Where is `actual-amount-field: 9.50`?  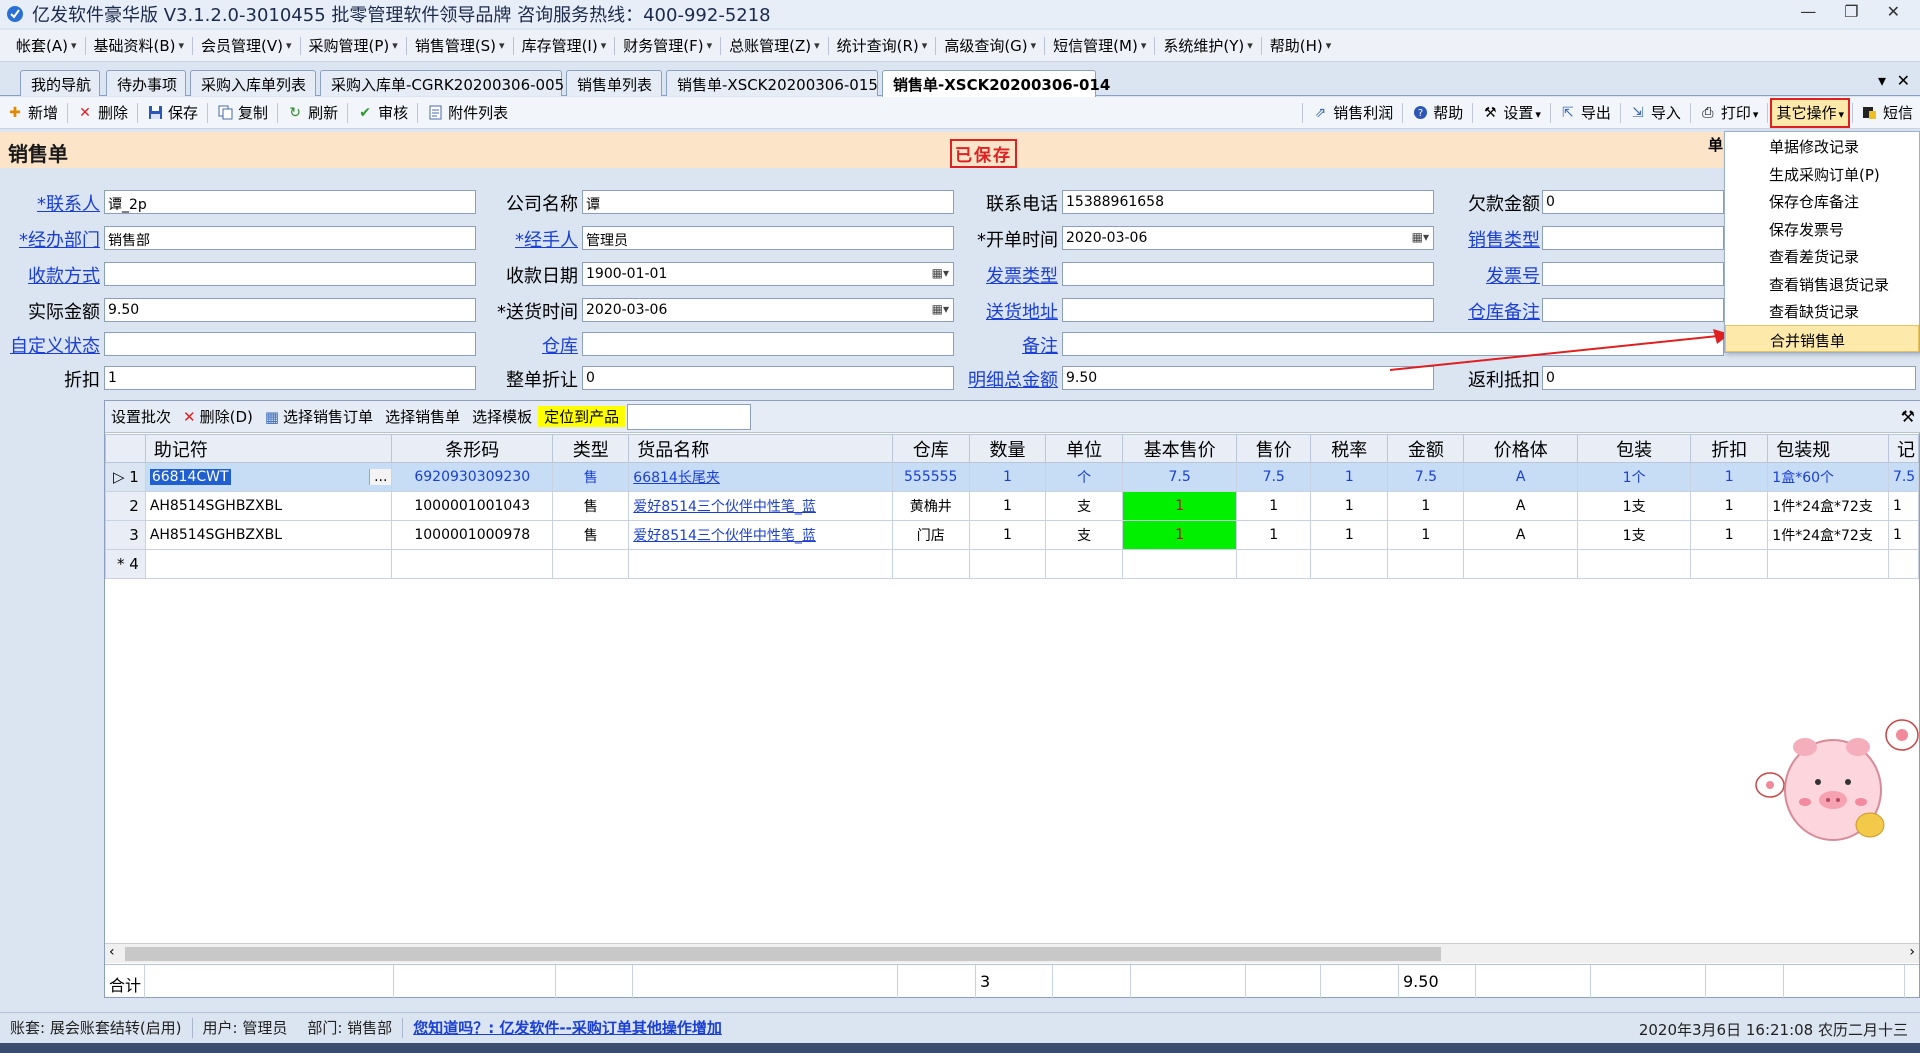 actual-amount-field: 9.50 is located at coordinates (290, 310).